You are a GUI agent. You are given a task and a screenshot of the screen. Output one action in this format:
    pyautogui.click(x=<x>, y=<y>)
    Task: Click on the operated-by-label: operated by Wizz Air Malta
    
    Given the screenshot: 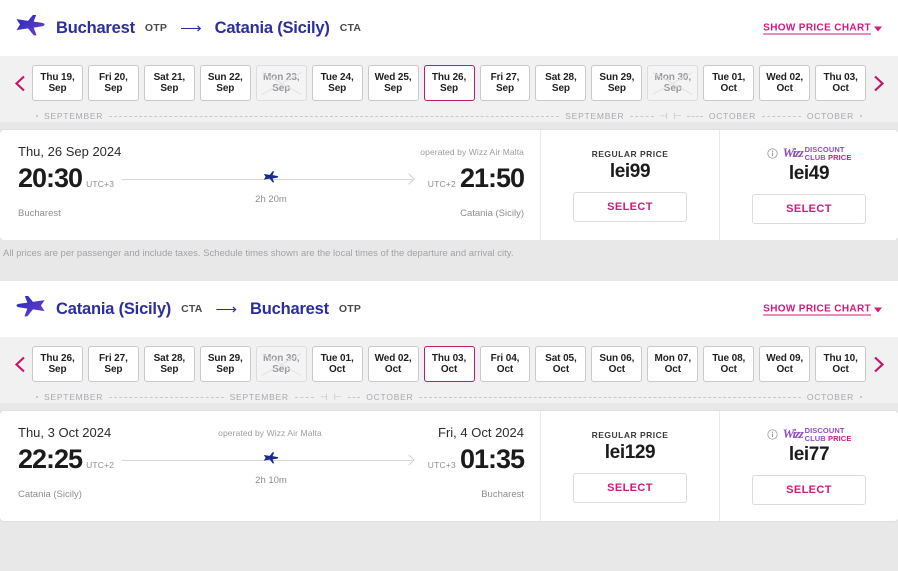 What is the action you would take?
    pyautogui.click(x=270, y=433)
    